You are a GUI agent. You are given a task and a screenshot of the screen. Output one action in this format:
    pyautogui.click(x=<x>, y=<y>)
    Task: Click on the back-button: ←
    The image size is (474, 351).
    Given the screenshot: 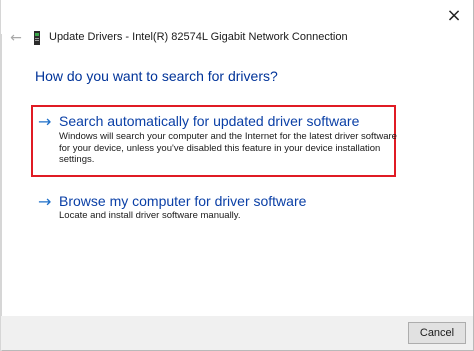 What is the action you would take?
    pyautogui.click(x=16, y=38)
    